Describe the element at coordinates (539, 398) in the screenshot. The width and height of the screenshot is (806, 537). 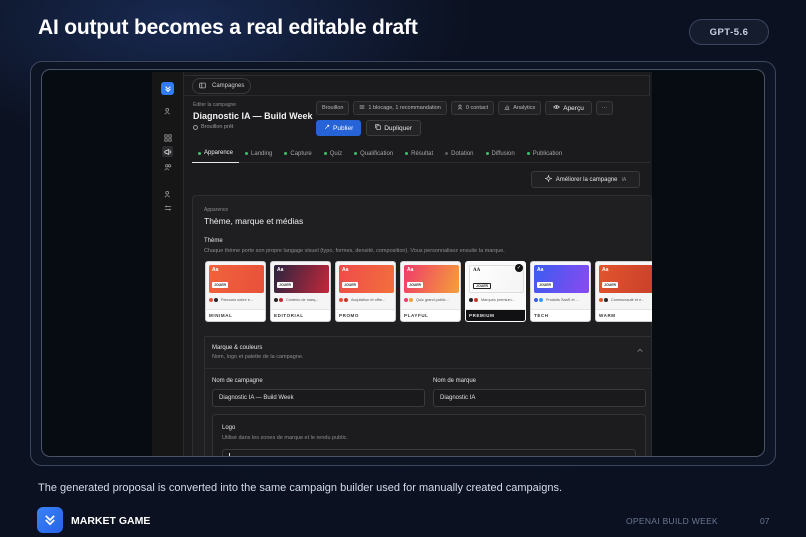
I see `brand-name-input: Diagnostic IA` at that location.